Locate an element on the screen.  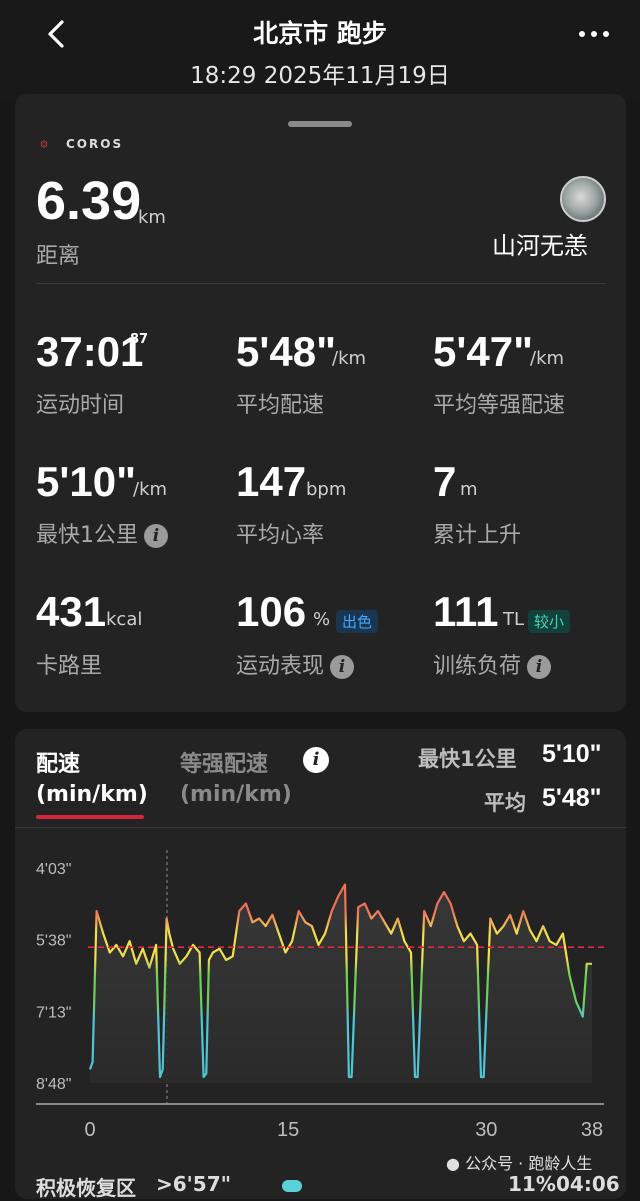
x-tick-label: 38 is located at coordinates (592, 1130).